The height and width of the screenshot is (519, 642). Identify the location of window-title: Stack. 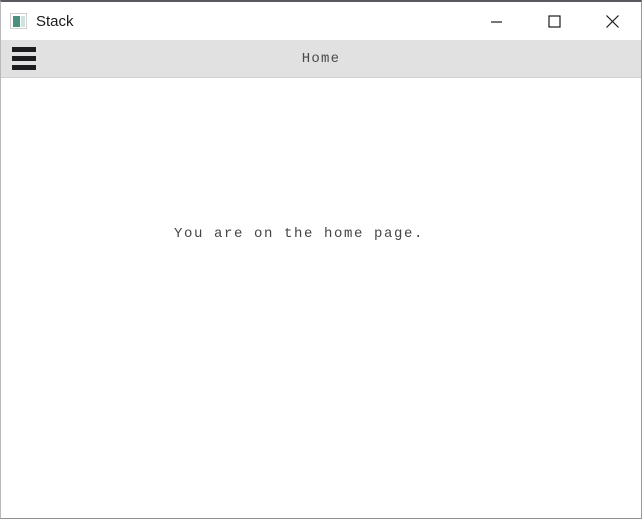
(55, 21).